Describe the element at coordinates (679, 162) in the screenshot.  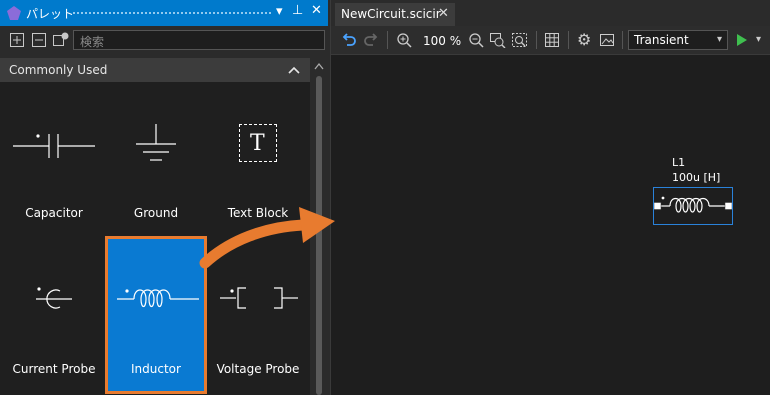
I see `component-name: L1` at that location.